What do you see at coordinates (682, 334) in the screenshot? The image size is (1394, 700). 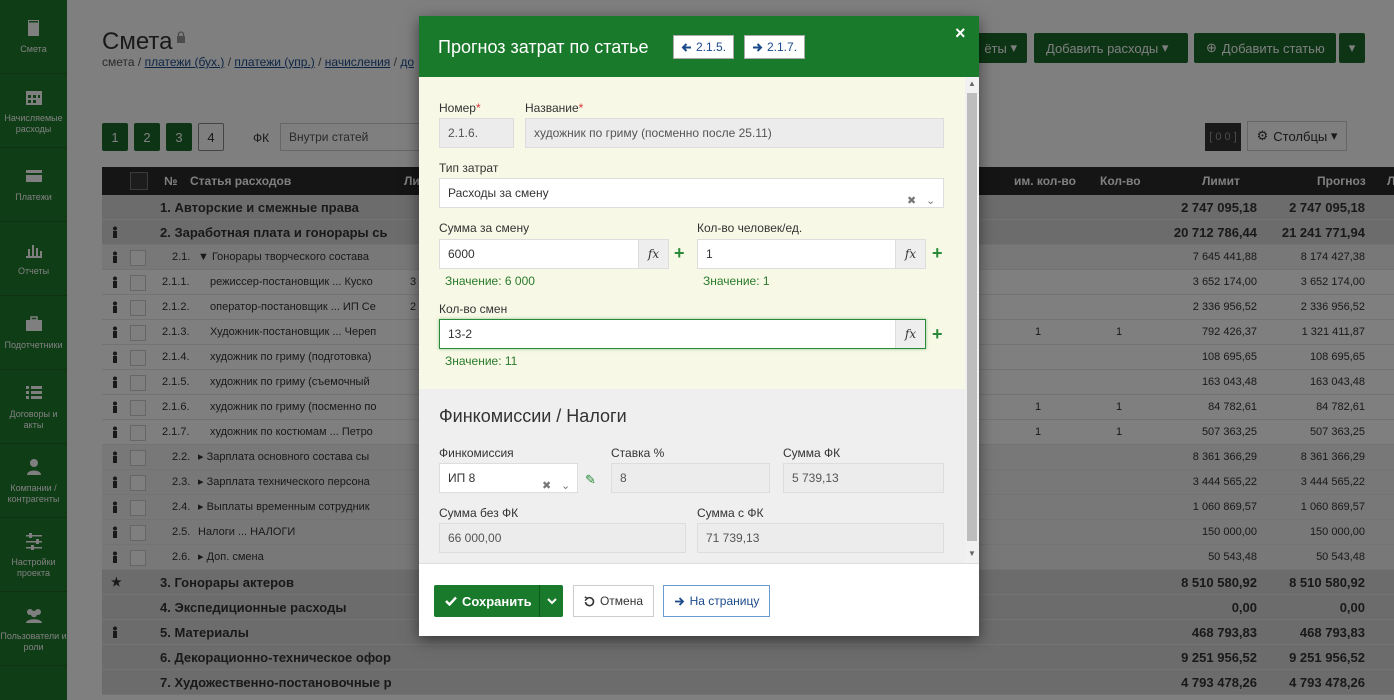 I see `shifts-input: 13-2 fx` at bounding box center [682, 334].